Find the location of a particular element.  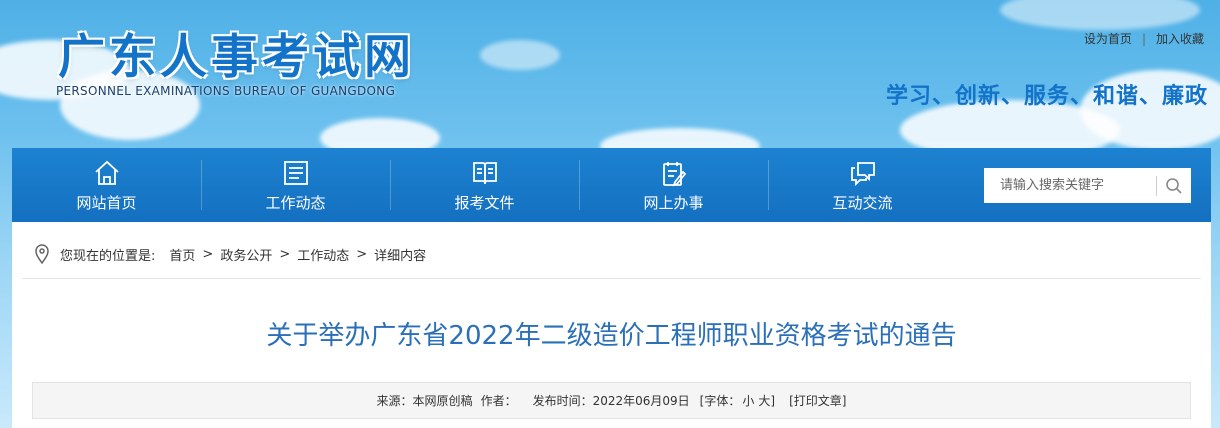

breadcrumb-item-work-news: 工作动态 is located at coordinates (323, 254).